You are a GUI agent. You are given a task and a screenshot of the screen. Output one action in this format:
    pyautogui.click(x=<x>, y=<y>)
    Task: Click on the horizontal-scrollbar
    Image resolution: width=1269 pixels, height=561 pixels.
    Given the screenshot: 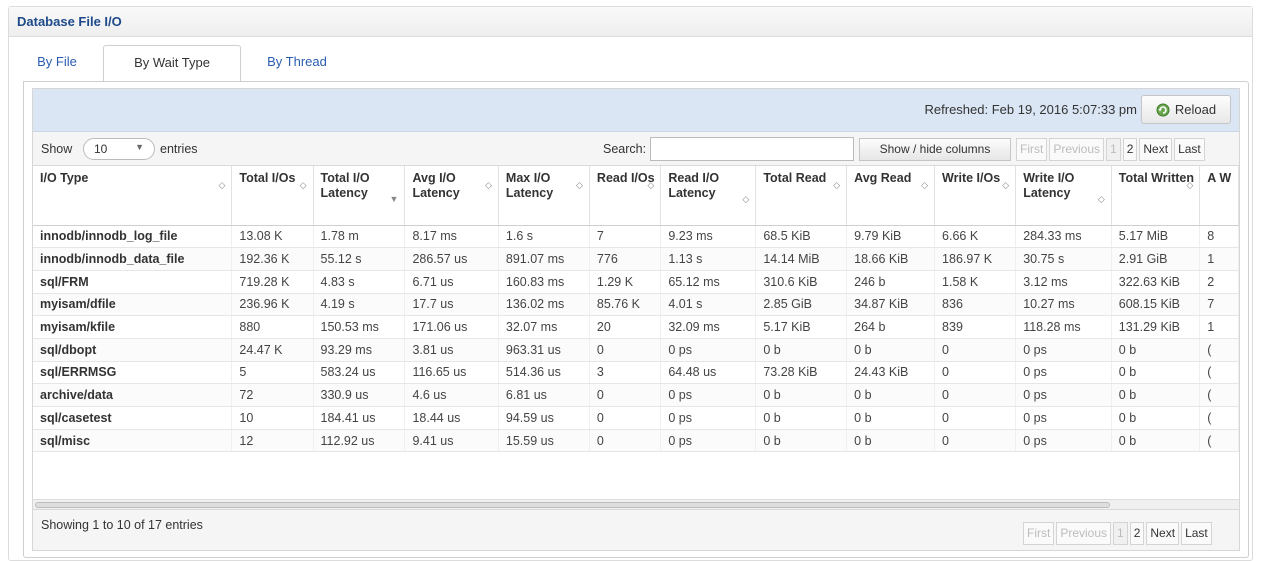 What is the action you would take?
    pyautogui.click(x=636, y=504)
    